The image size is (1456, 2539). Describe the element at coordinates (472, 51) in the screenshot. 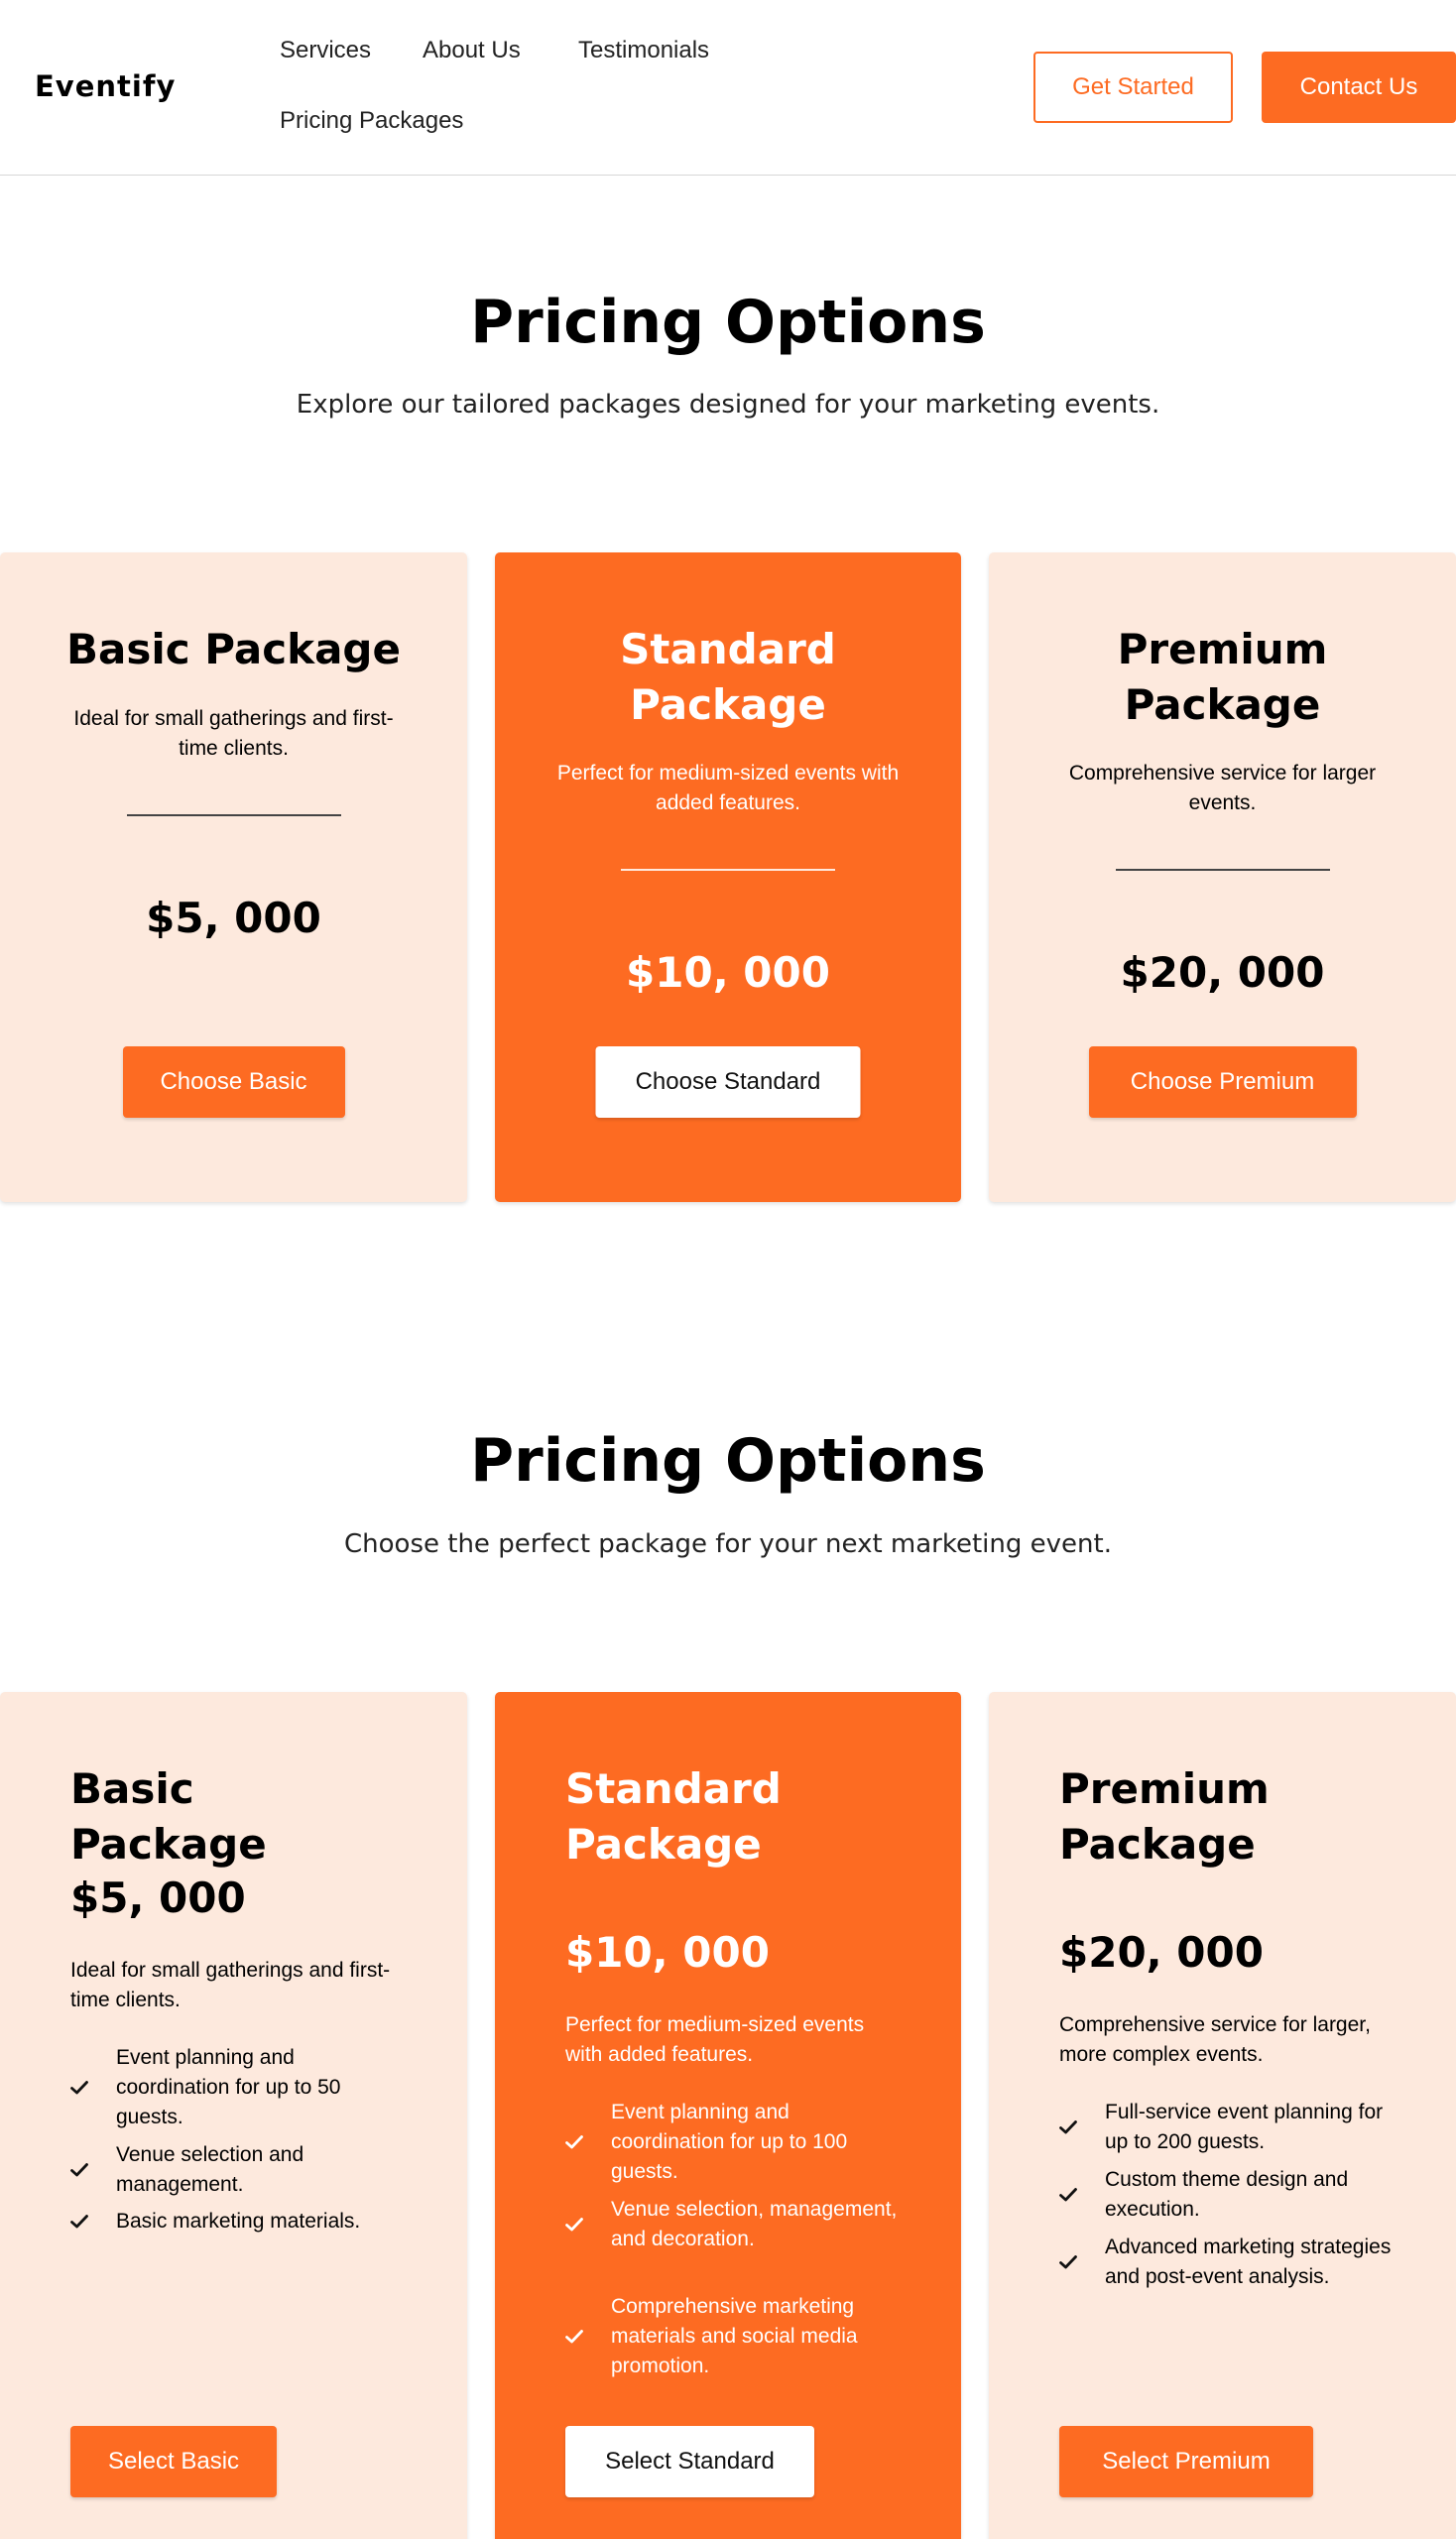

I see `nav-link-about-us: About Us` at that location.